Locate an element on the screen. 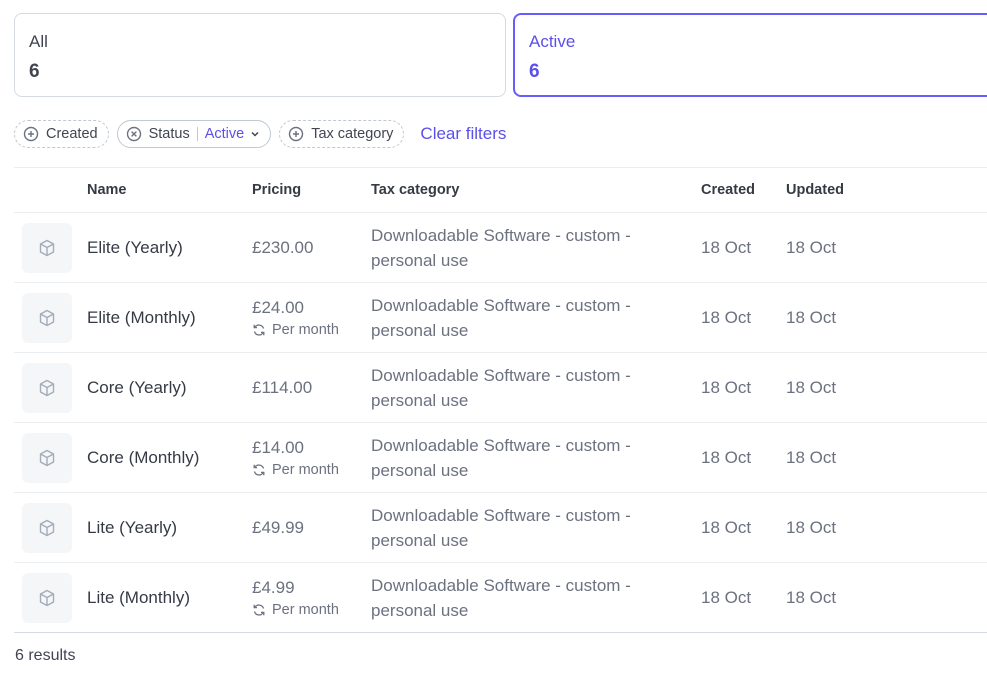 The image size is (987, 673). pricing-cell: £230.00 is located at coordinates (311, 248).